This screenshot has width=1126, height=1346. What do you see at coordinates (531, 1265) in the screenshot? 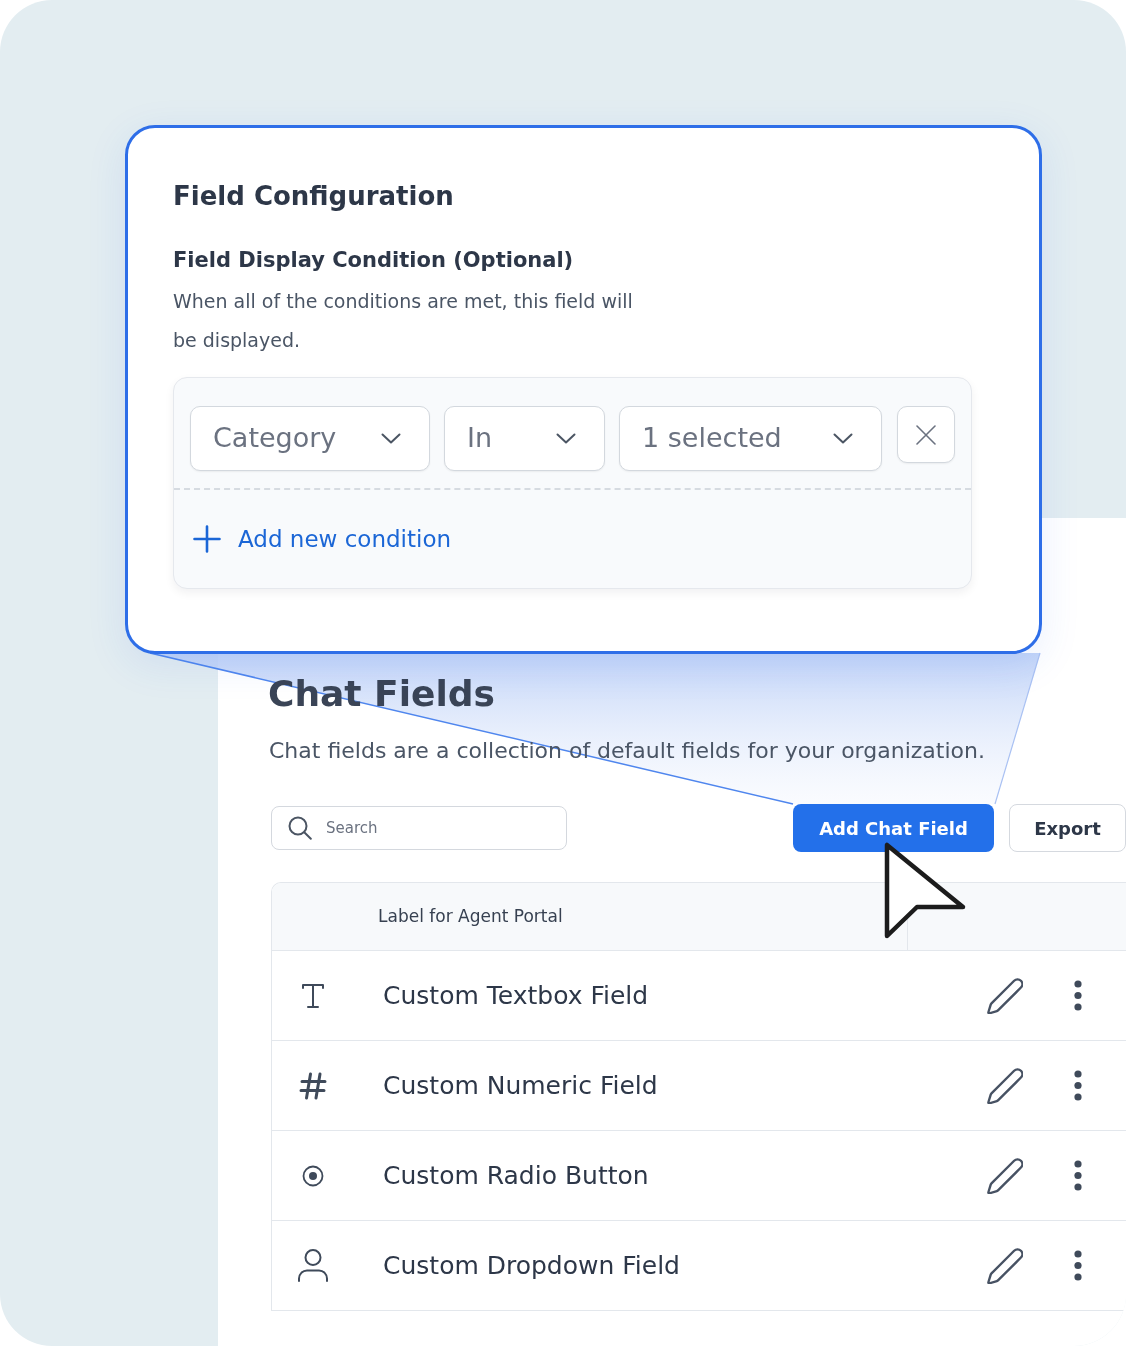
I see `field-label: Custom Dropdown Field` at bounding box center [531, 1265].